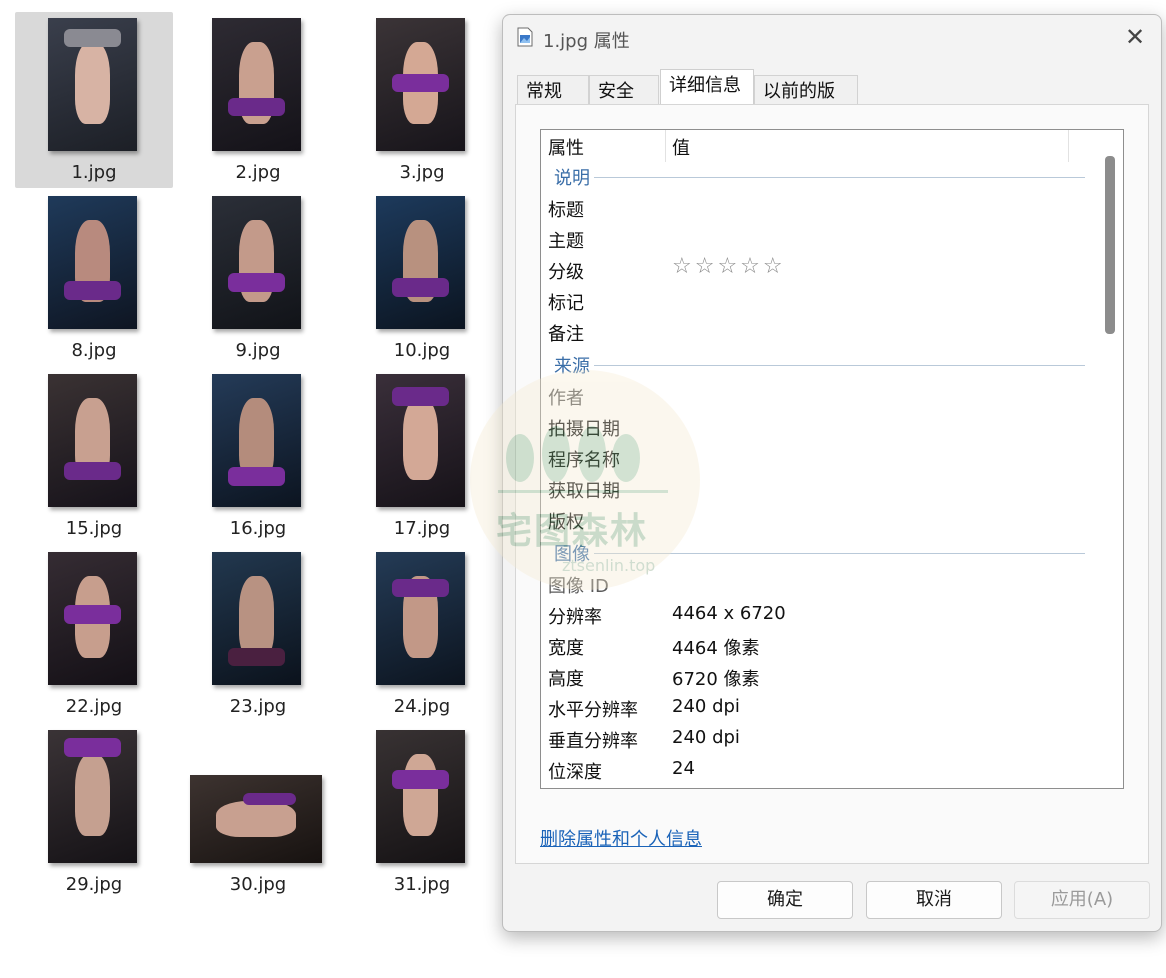 This screenshot has width=1166, height=978. What do you see at coordinates (707, 87) in the screenshot?
I see `tab-details: 详细信息` at bounding box center [707, 87].